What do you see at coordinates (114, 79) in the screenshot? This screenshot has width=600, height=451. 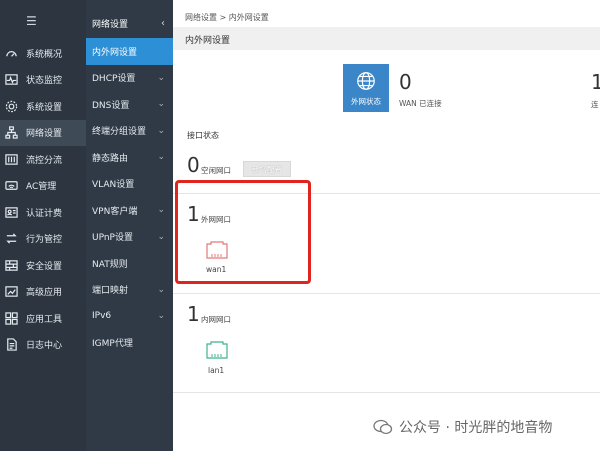 I see `subnav-item-label: DHCP设置` at bounding box center [114, 79].